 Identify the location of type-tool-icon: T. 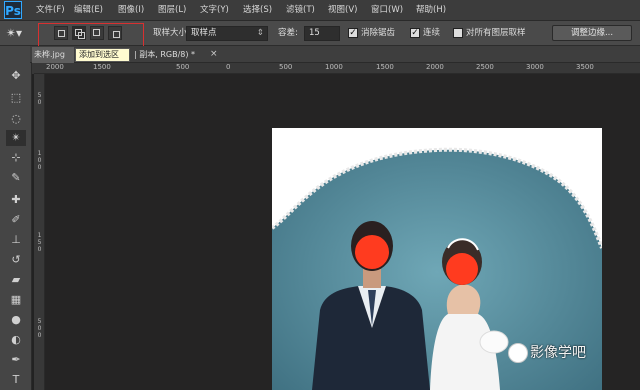
(16, 380).